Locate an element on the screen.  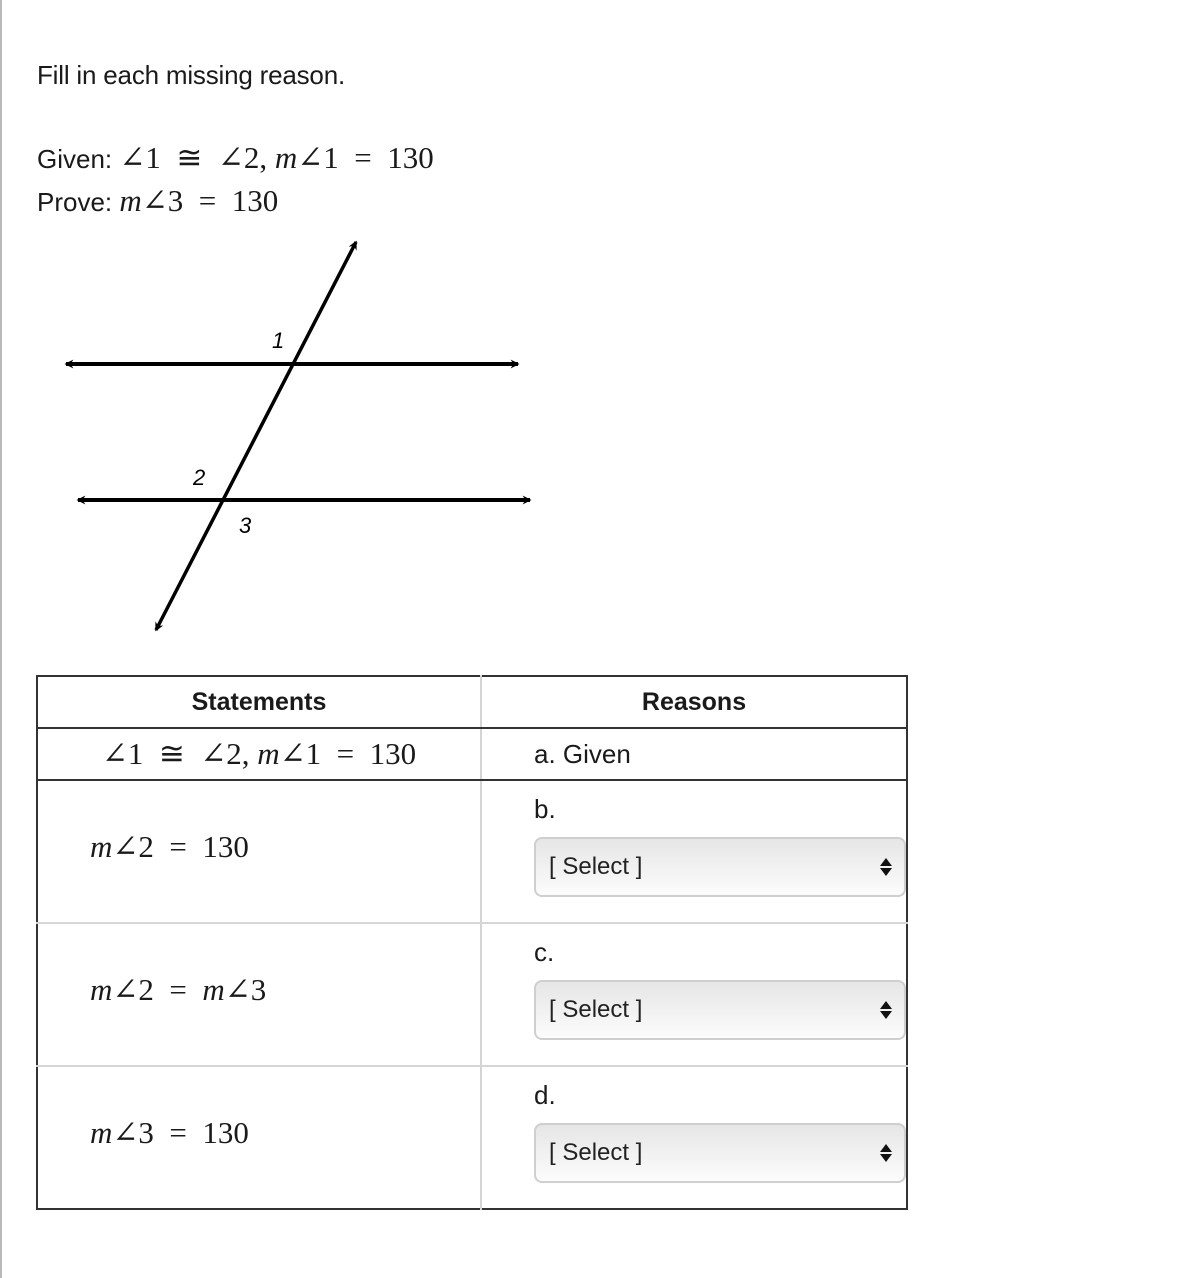
statement-math: m∠2 = m∠3 is located at coordinates (178, 989).